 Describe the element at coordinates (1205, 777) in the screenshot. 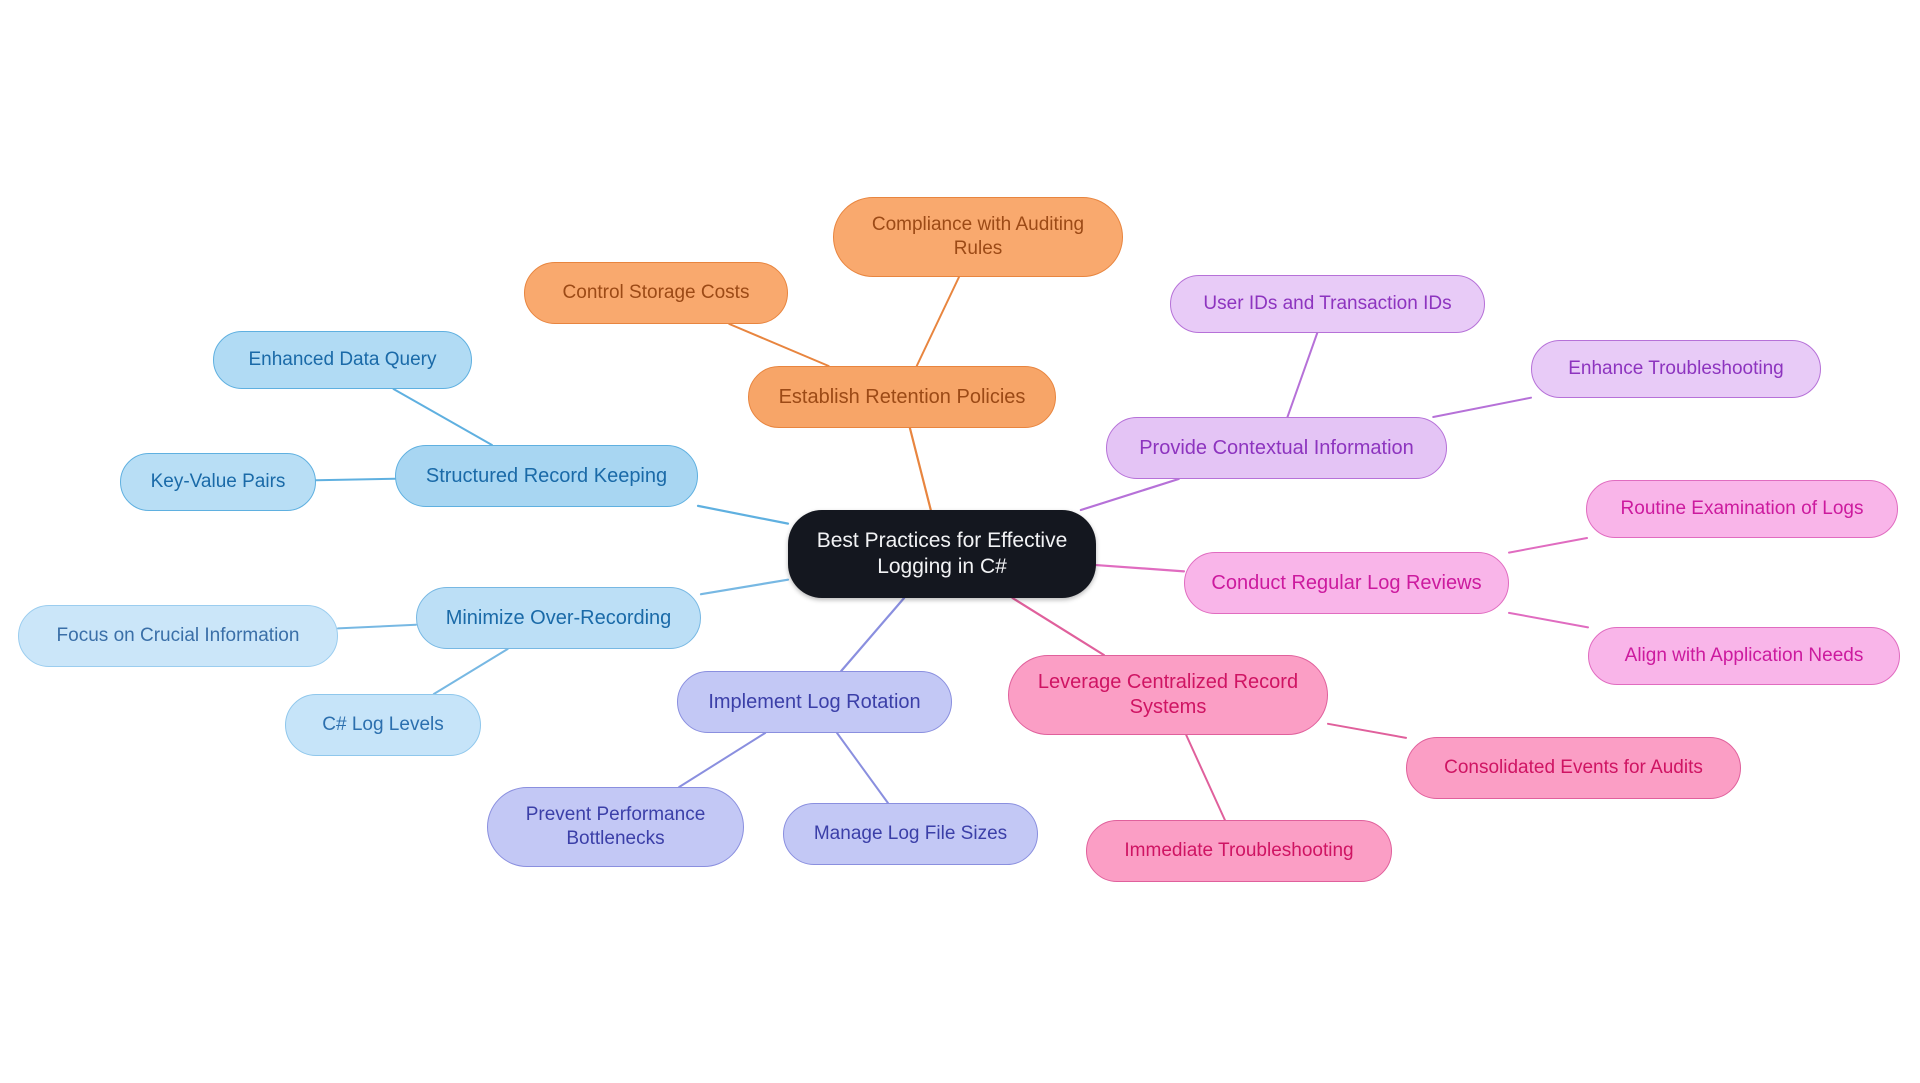

I see `mindmap-edge-leverage-centralized-record-systems-to-immediate-troubleshooting` at that location.